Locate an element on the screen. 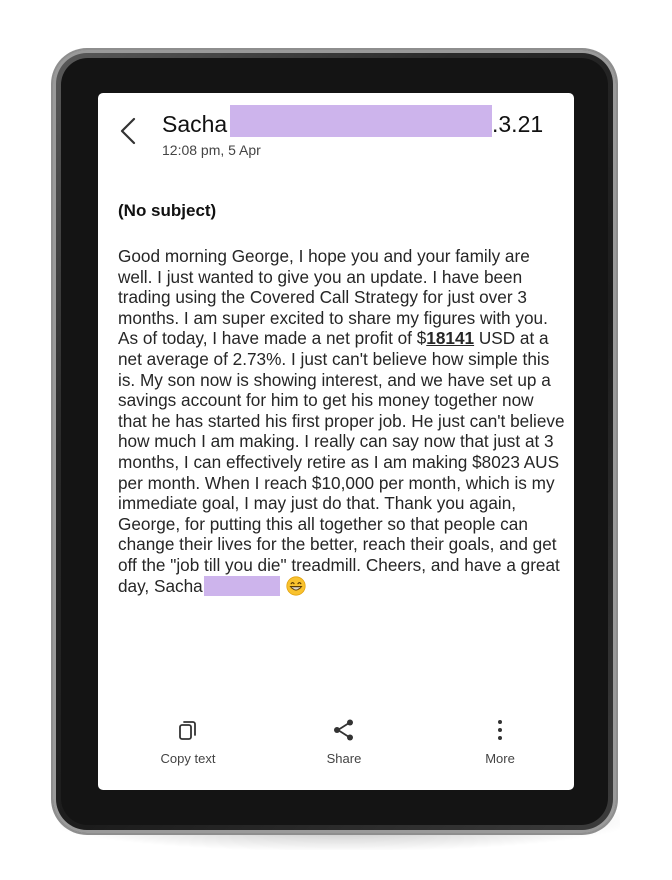 The width and height of the screenshot is (672, 880). share-label: Share is located at coordinates (344, 758).